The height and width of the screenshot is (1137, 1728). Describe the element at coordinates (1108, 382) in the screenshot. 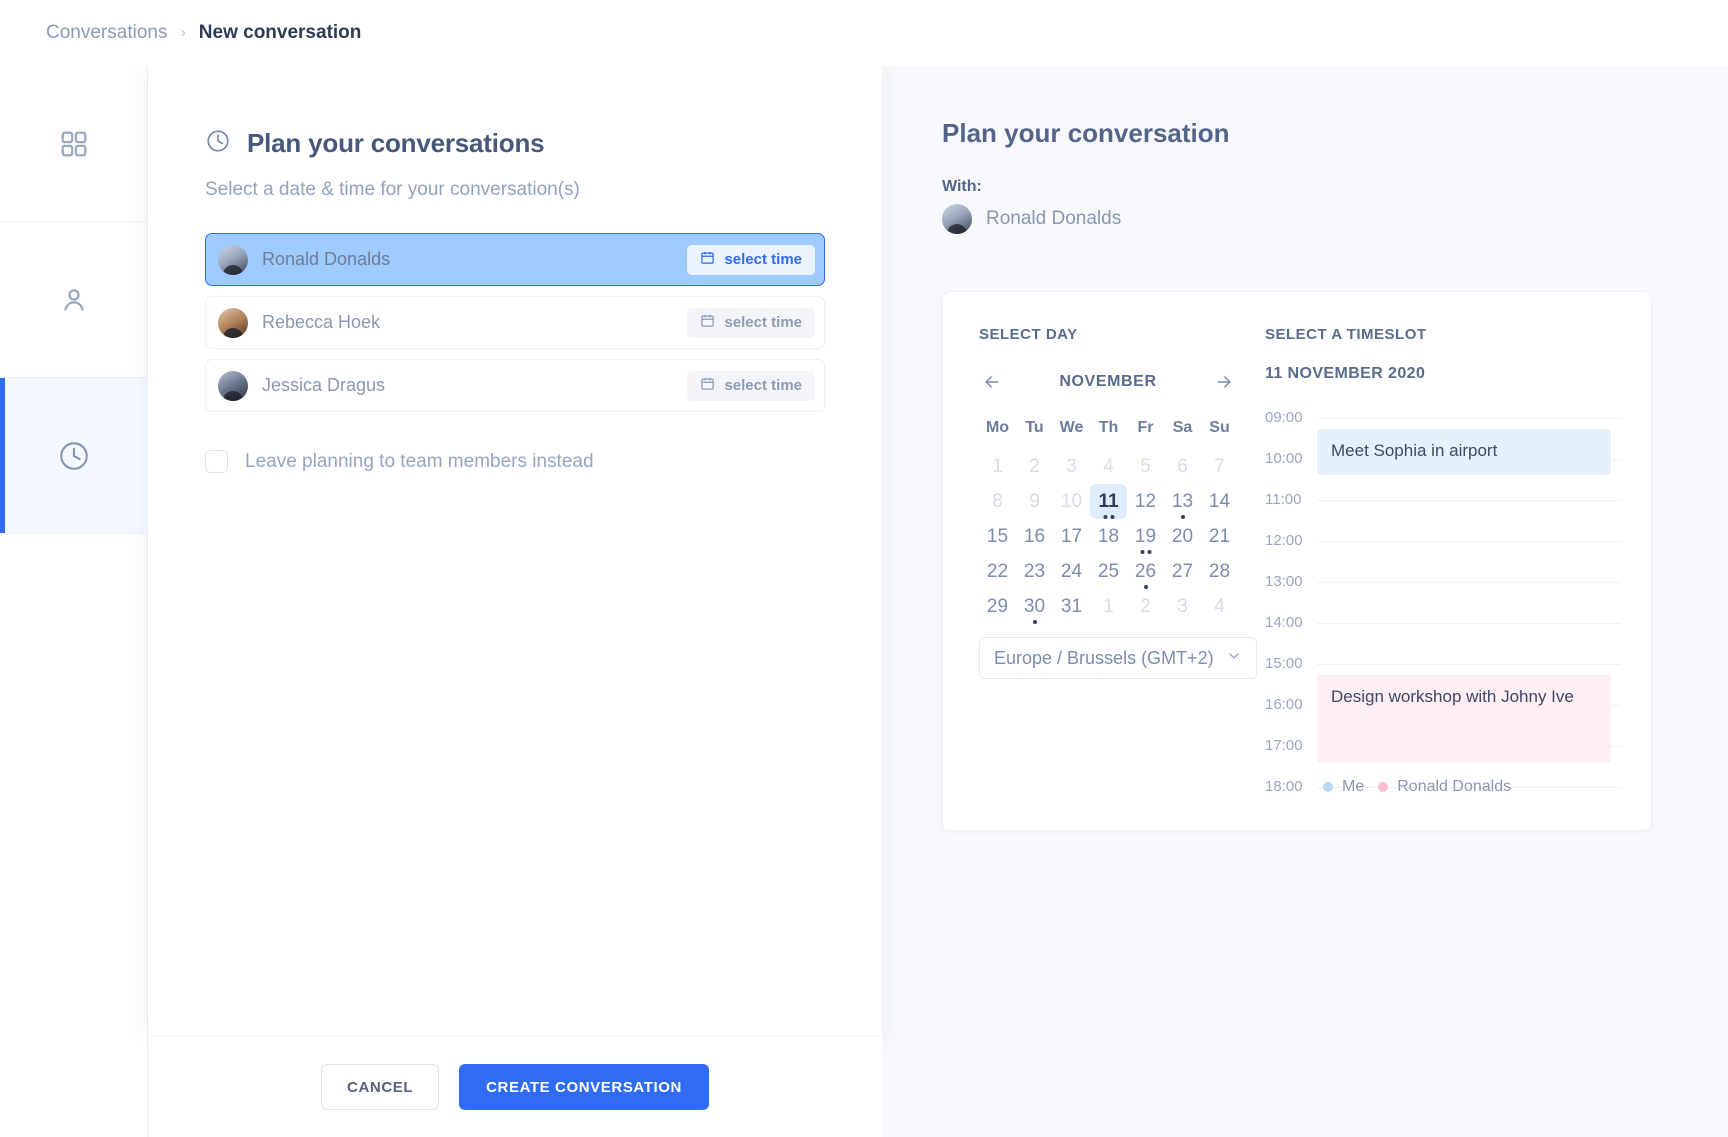

I see `calendar-nav: NOVEMBER` at that location.